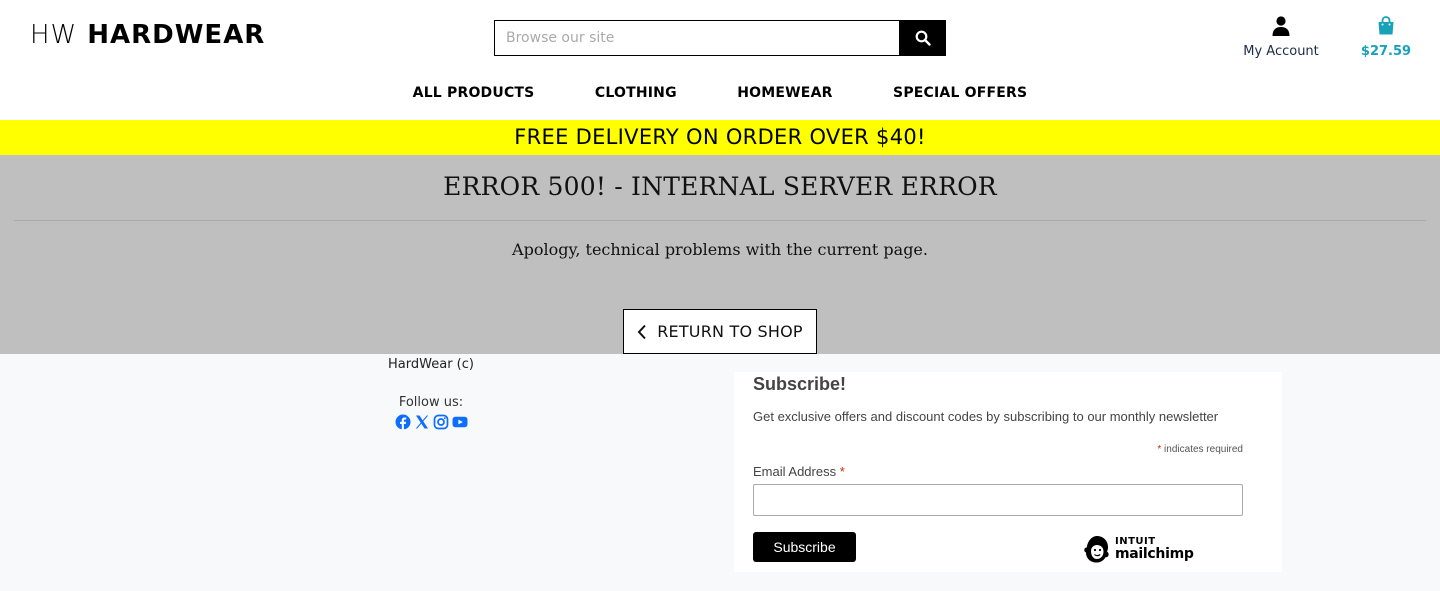 Image resolution: width=1440 pixels, height=591 pixels. I want to click on x-icon, so click(422, 422).